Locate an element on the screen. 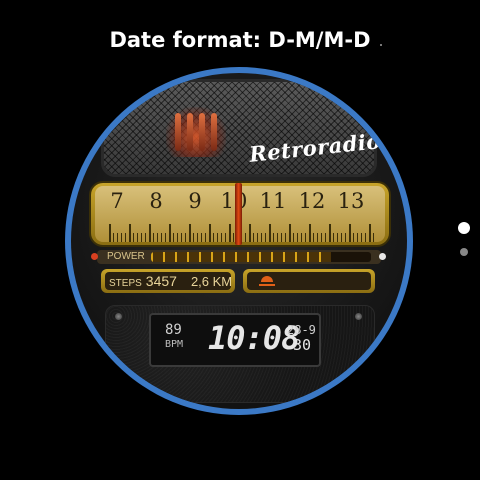 The height and width of the screenshot is (480, 480). steps-readout: STEPS 3457 2,6 KM is located at coordinates (170, 281).